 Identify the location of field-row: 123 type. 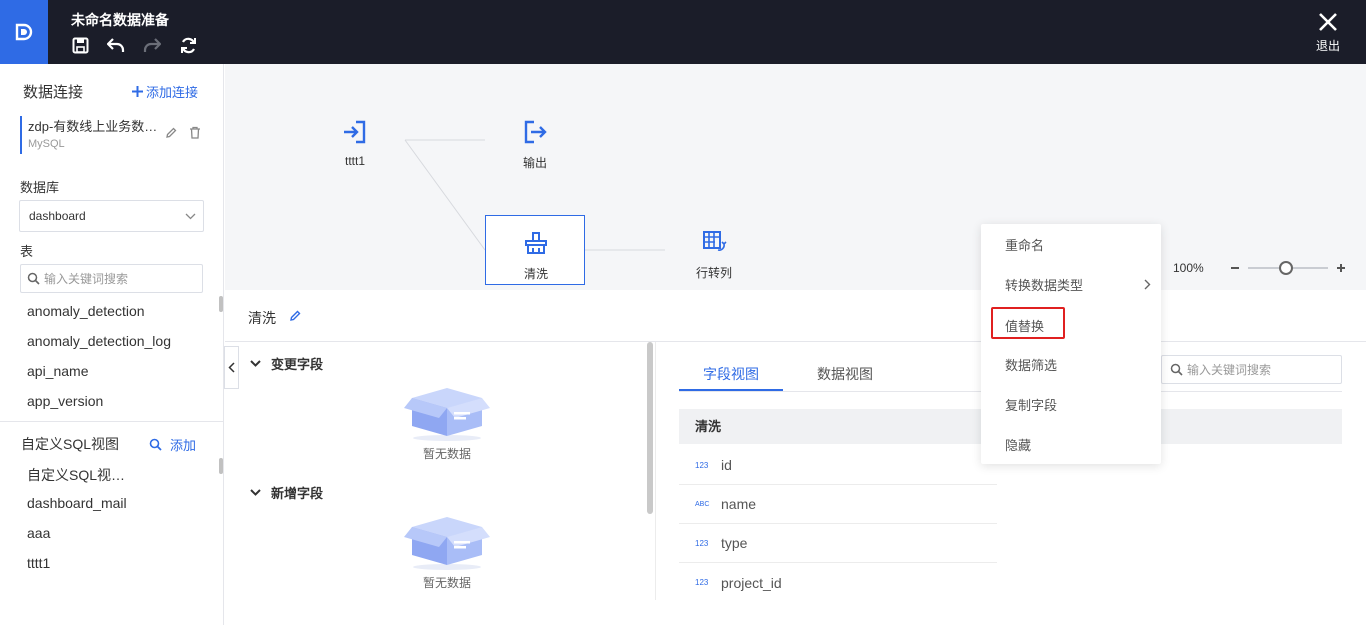
(838, 543).